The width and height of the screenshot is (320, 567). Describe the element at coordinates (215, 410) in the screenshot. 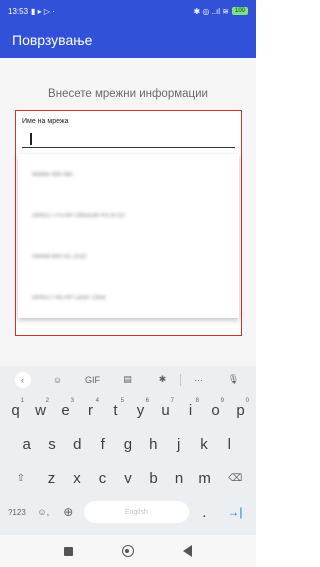

I see `key-o: o9` at that location.